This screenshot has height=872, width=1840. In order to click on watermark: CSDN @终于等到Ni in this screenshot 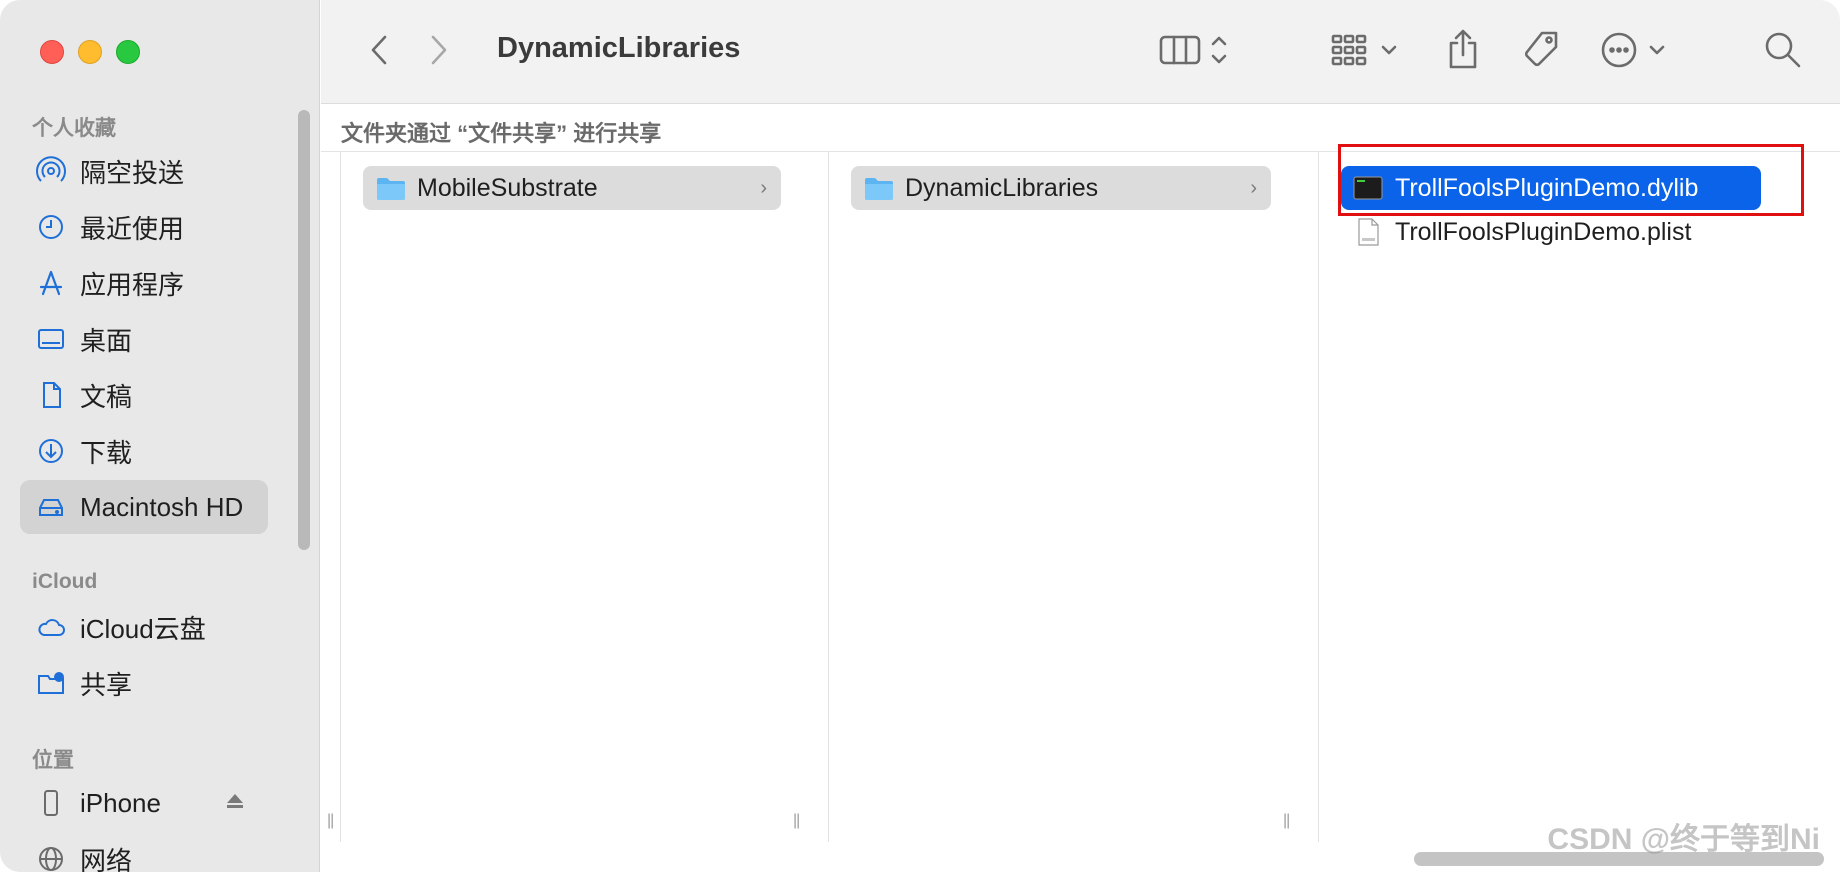, I will do `click(1683, 839)`.